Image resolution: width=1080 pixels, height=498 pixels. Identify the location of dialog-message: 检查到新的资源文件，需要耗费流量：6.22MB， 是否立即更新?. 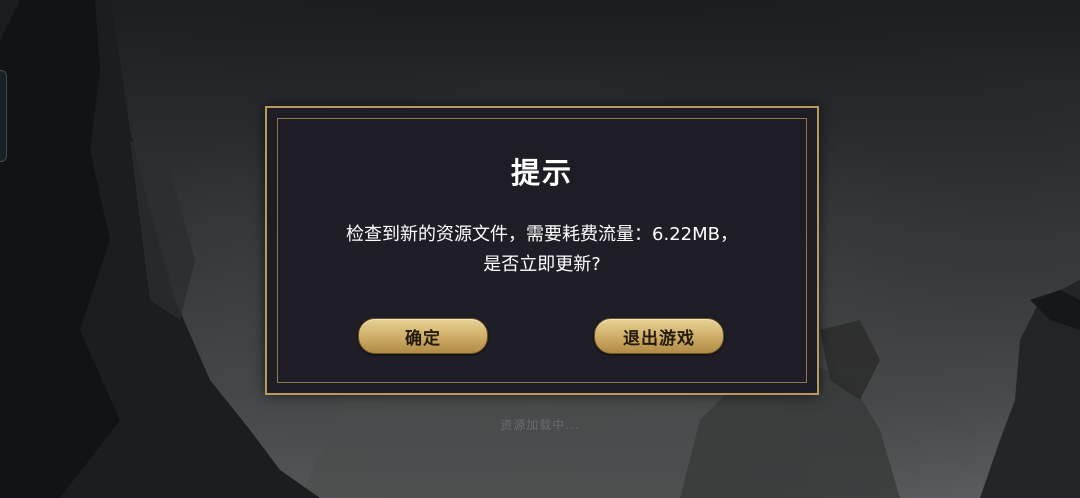
(542, 250).